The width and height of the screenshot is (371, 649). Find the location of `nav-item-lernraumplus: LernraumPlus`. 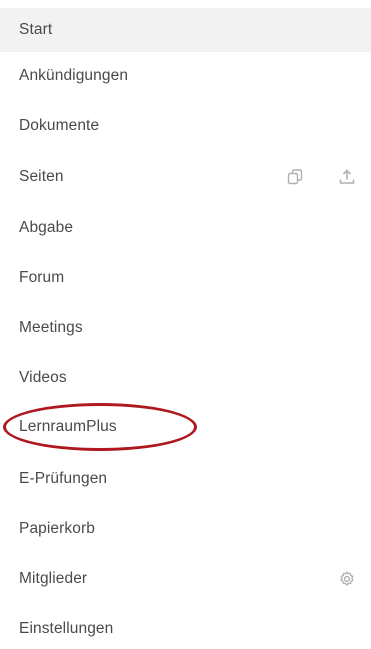

nav-item-lernraumplus: LernraumPlus is located at coordinates (185, 427).